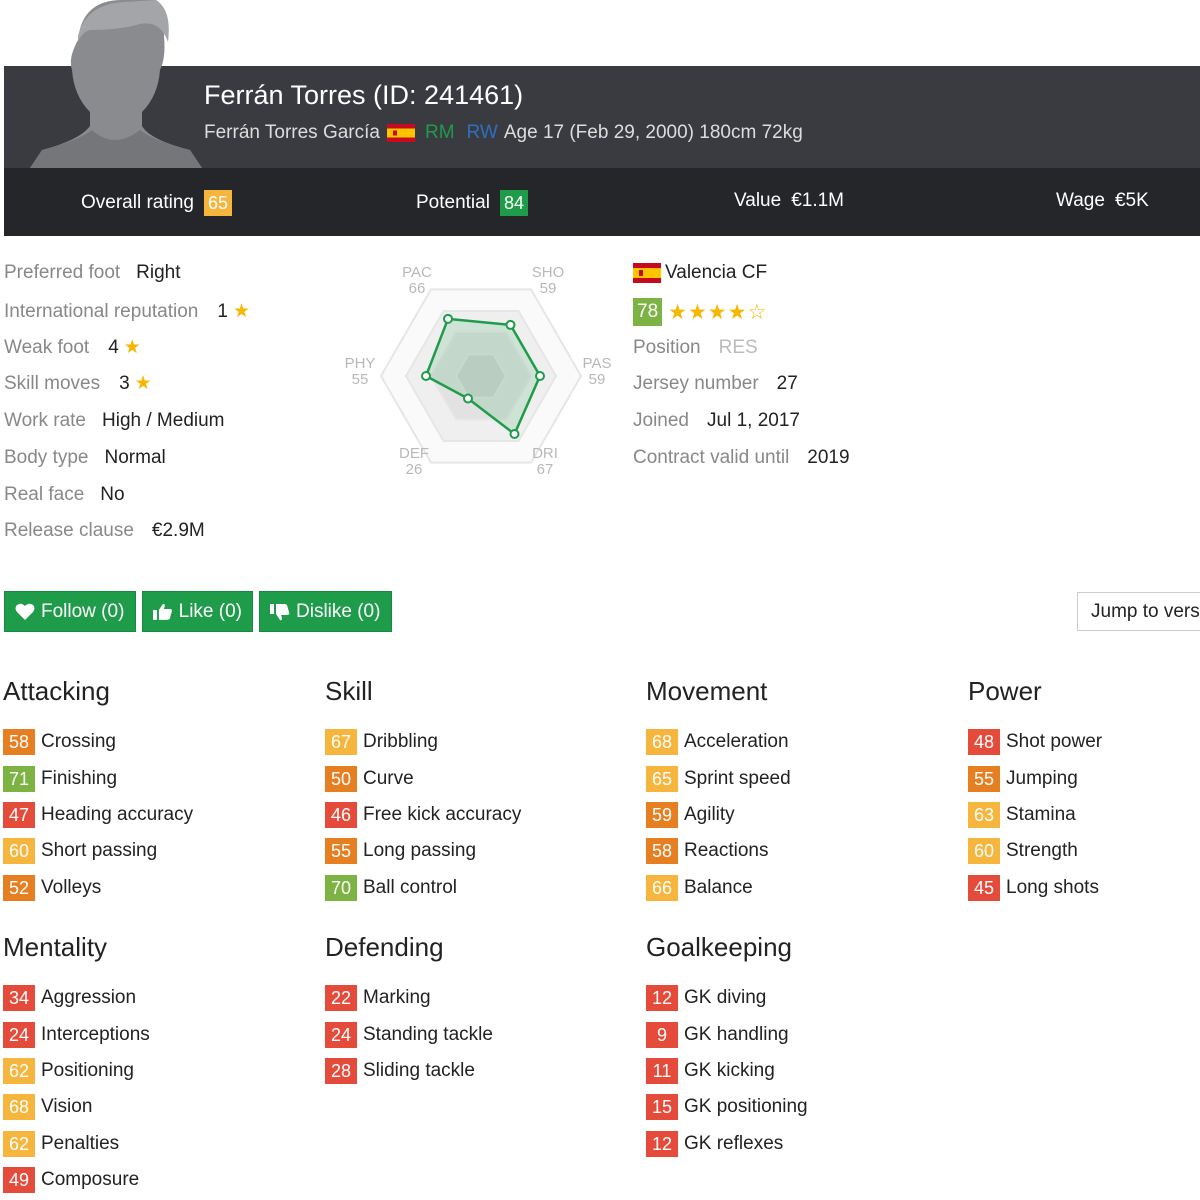  What do you see at coordinates (817, 200) in the screenshot?
I see `value-amount: €1.1M` at bounding box center [817, 200].